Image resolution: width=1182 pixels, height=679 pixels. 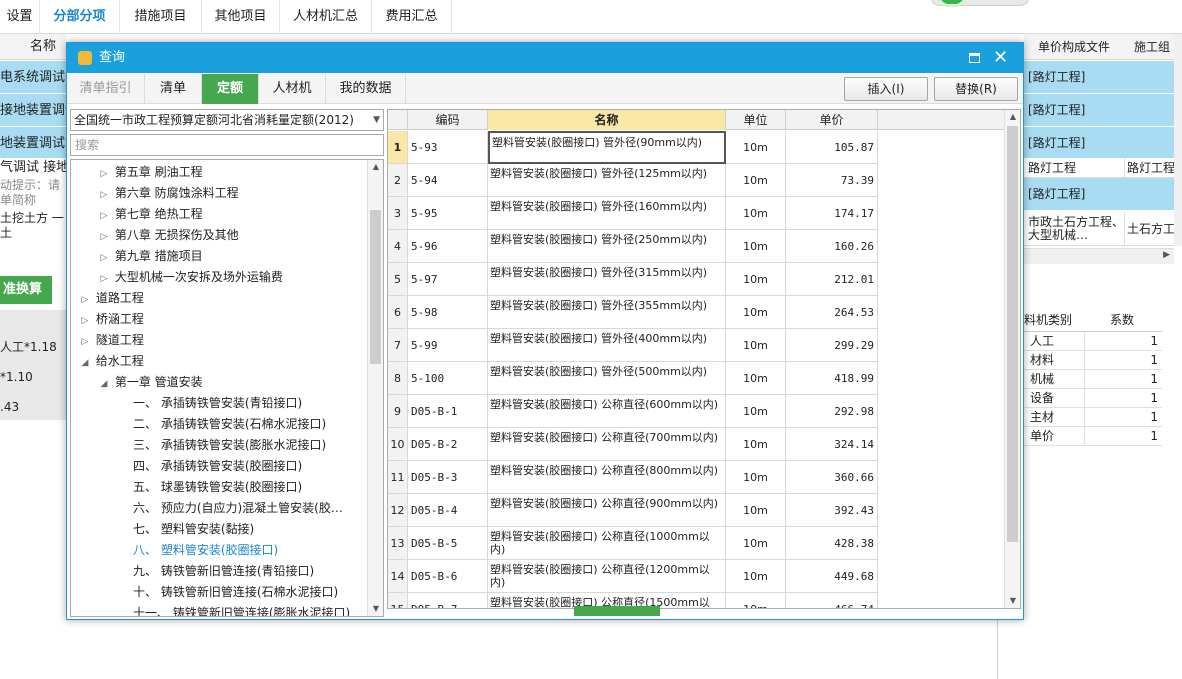 I want to click on tab-measures: 措施项目, so click(x=161, y=17).